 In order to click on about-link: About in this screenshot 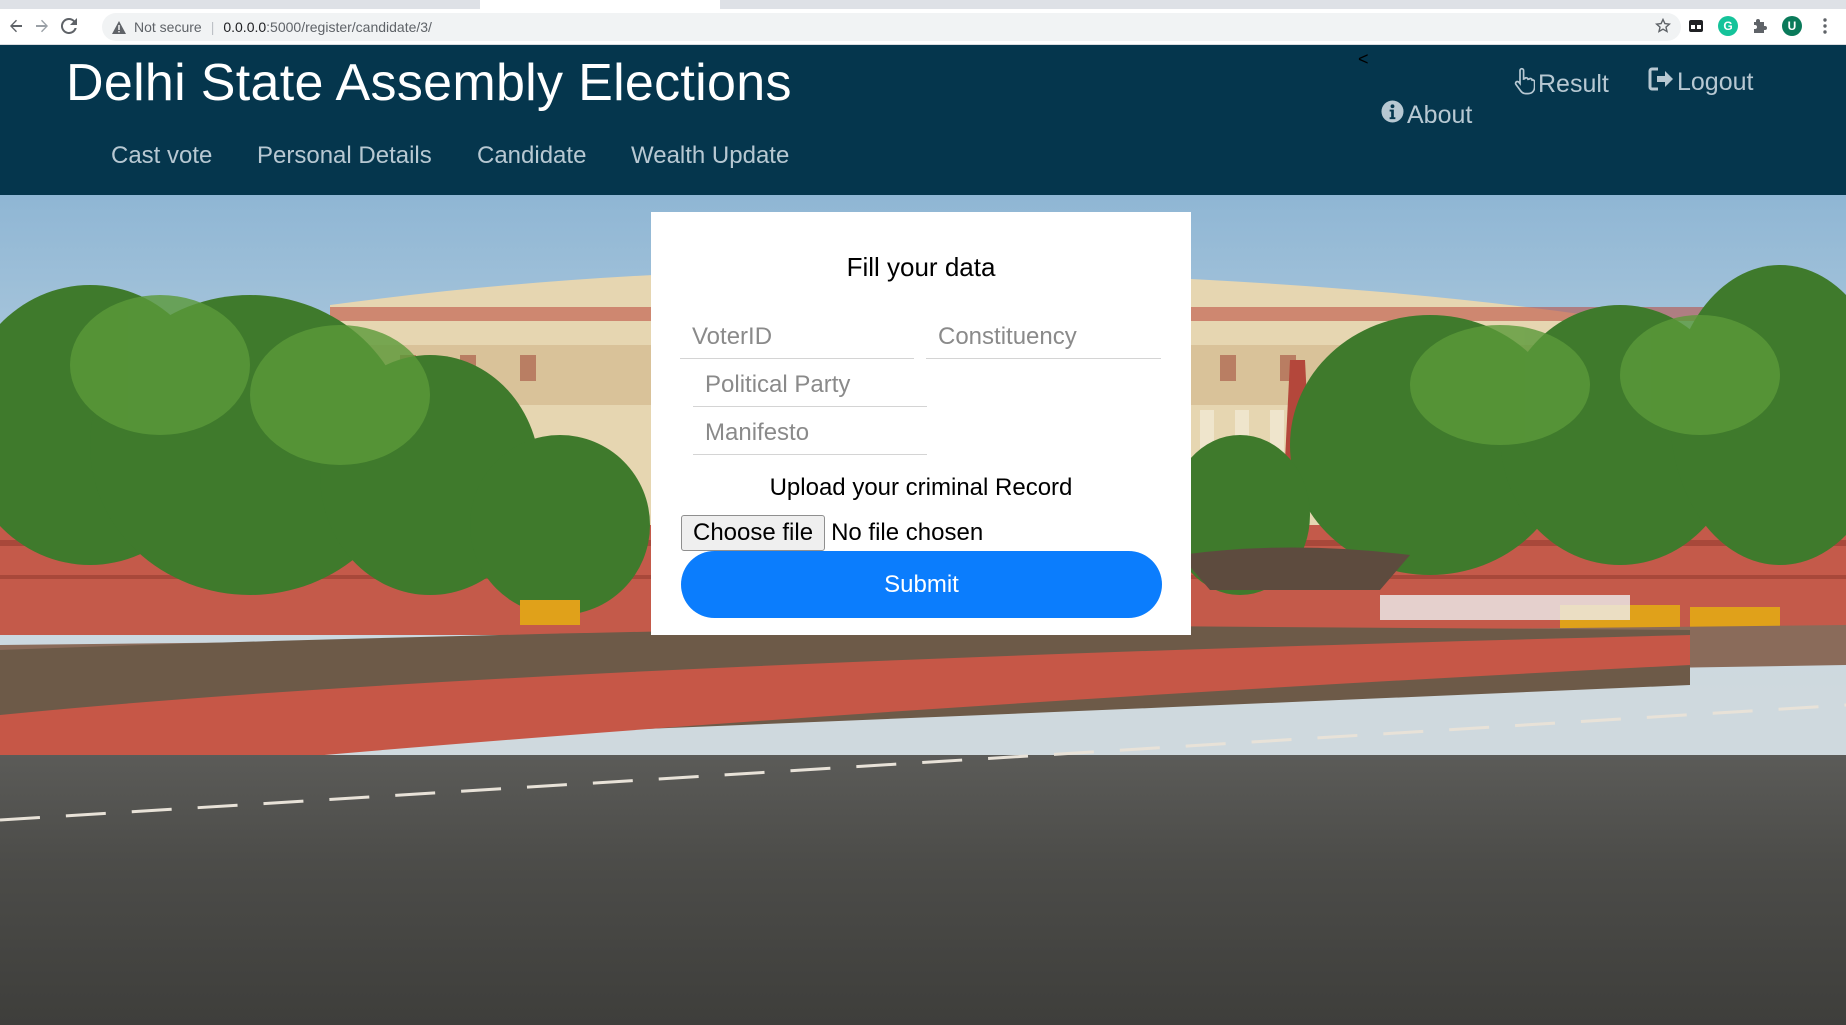, I will do `click(1426, 115)`.